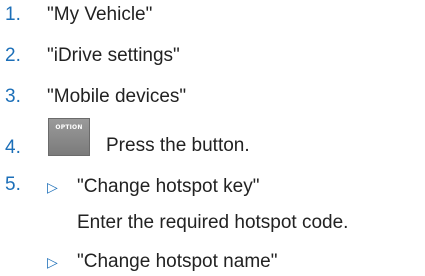 The width and height of the screenshot is (425, 276). What do you see at coordinates (178, 145) in the screenshot?
I see `step-text: Press the button.` at bounding box center [178, 145].